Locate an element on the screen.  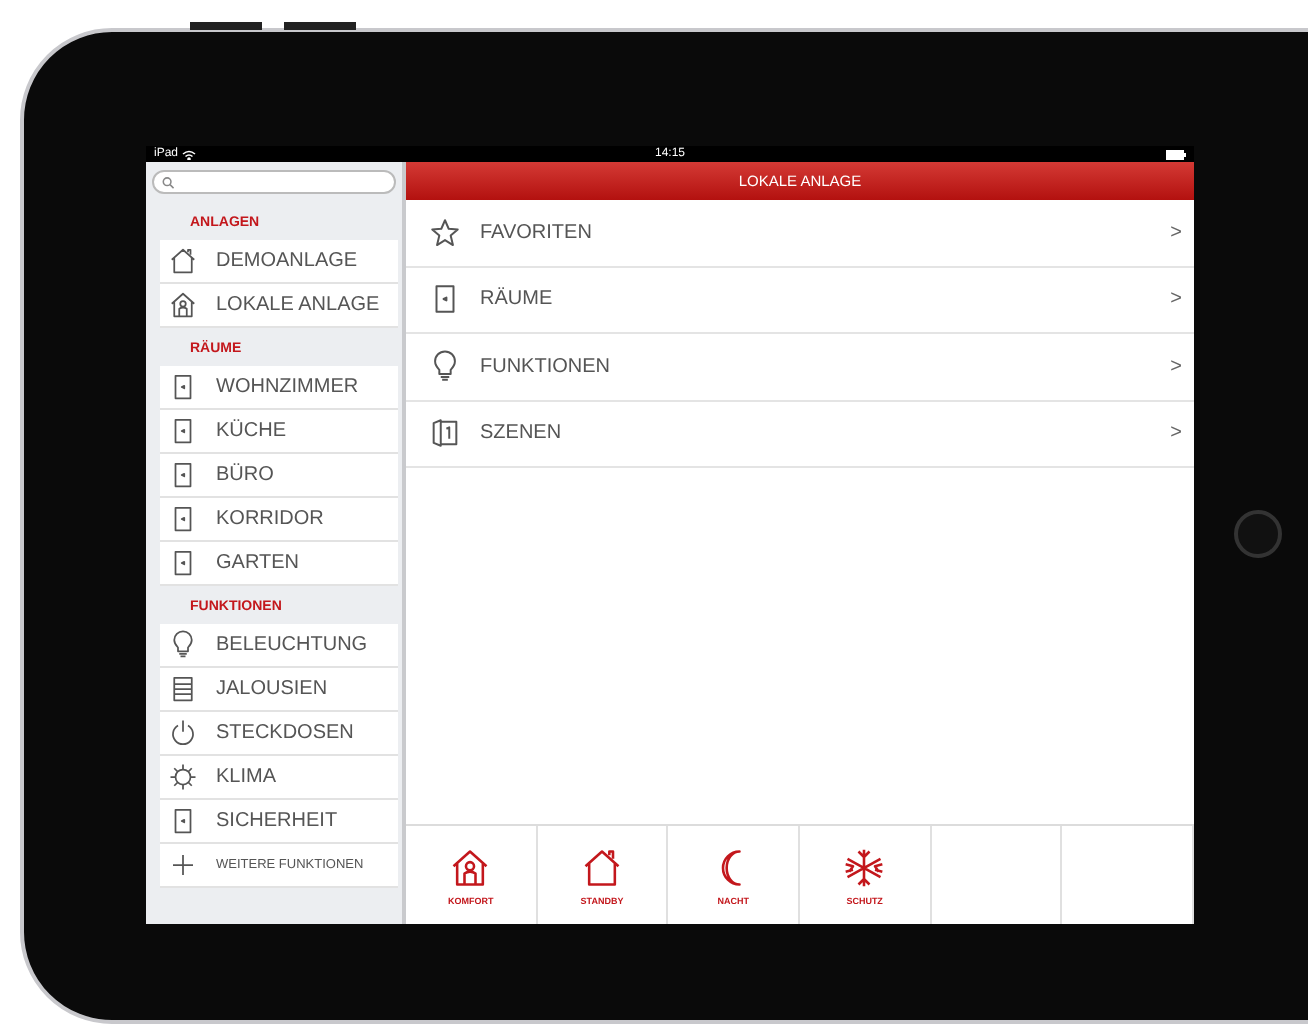
sidebar-item: GARTEN is located at coordinates (279, 564).